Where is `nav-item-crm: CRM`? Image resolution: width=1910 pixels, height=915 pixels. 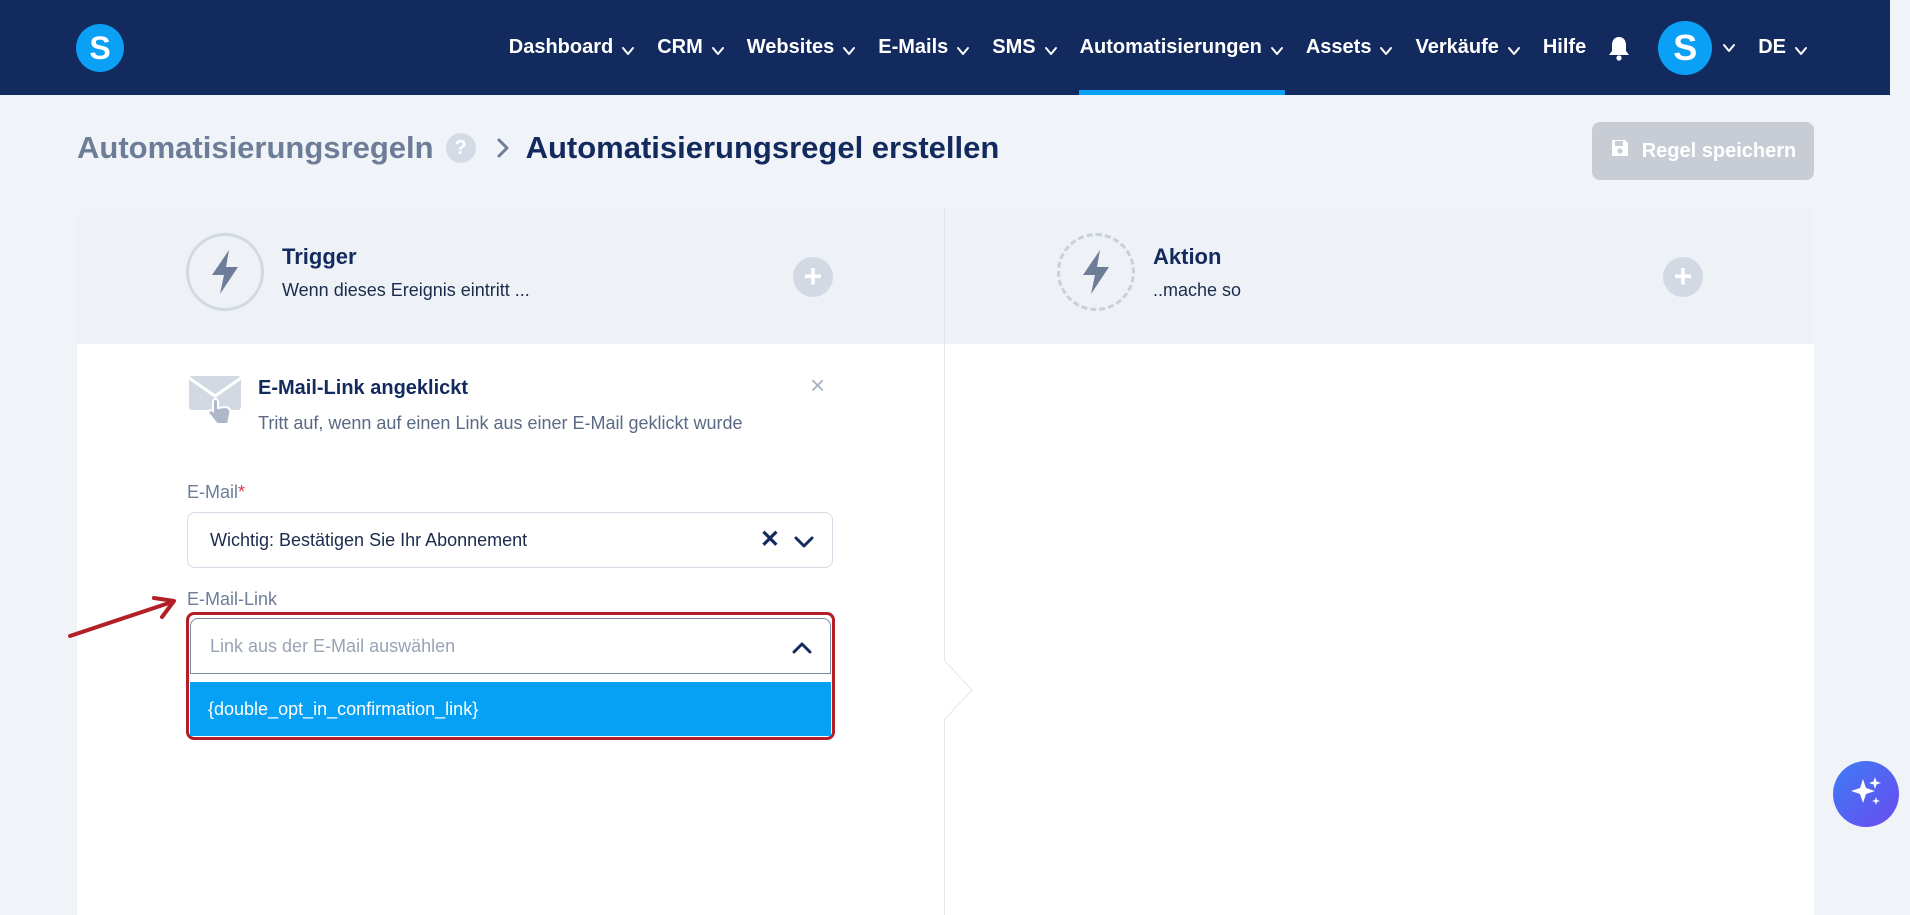 nav-item-crm: CRM is located at coordinates (691, 47).